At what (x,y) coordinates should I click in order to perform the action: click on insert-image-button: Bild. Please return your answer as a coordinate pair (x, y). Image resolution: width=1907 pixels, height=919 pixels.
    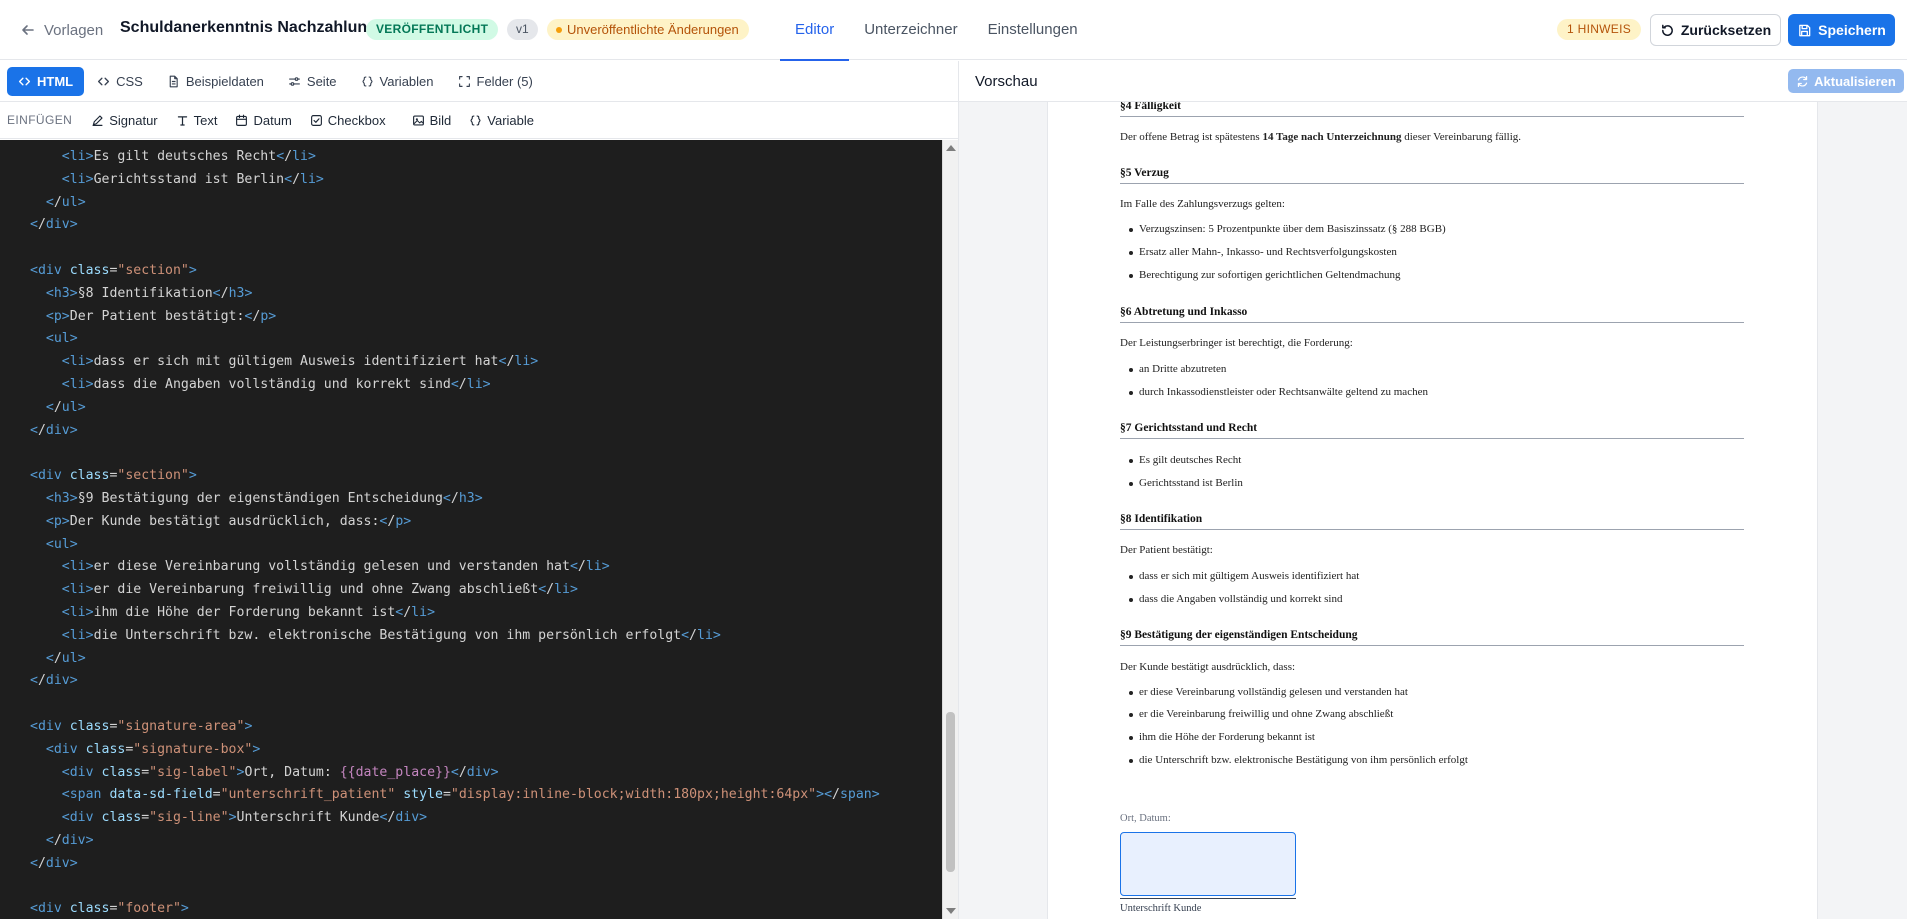
    Looking at the image, I should click on (432, 120).